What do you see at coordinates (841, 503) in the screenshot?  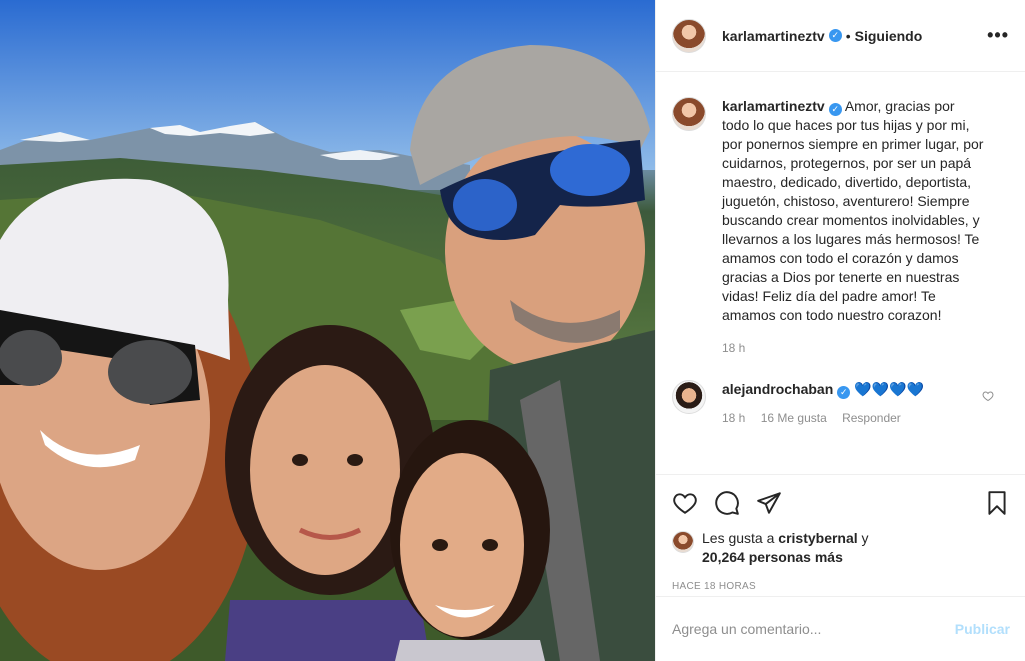 I see `action-bar` at bounding box center [841, 503].